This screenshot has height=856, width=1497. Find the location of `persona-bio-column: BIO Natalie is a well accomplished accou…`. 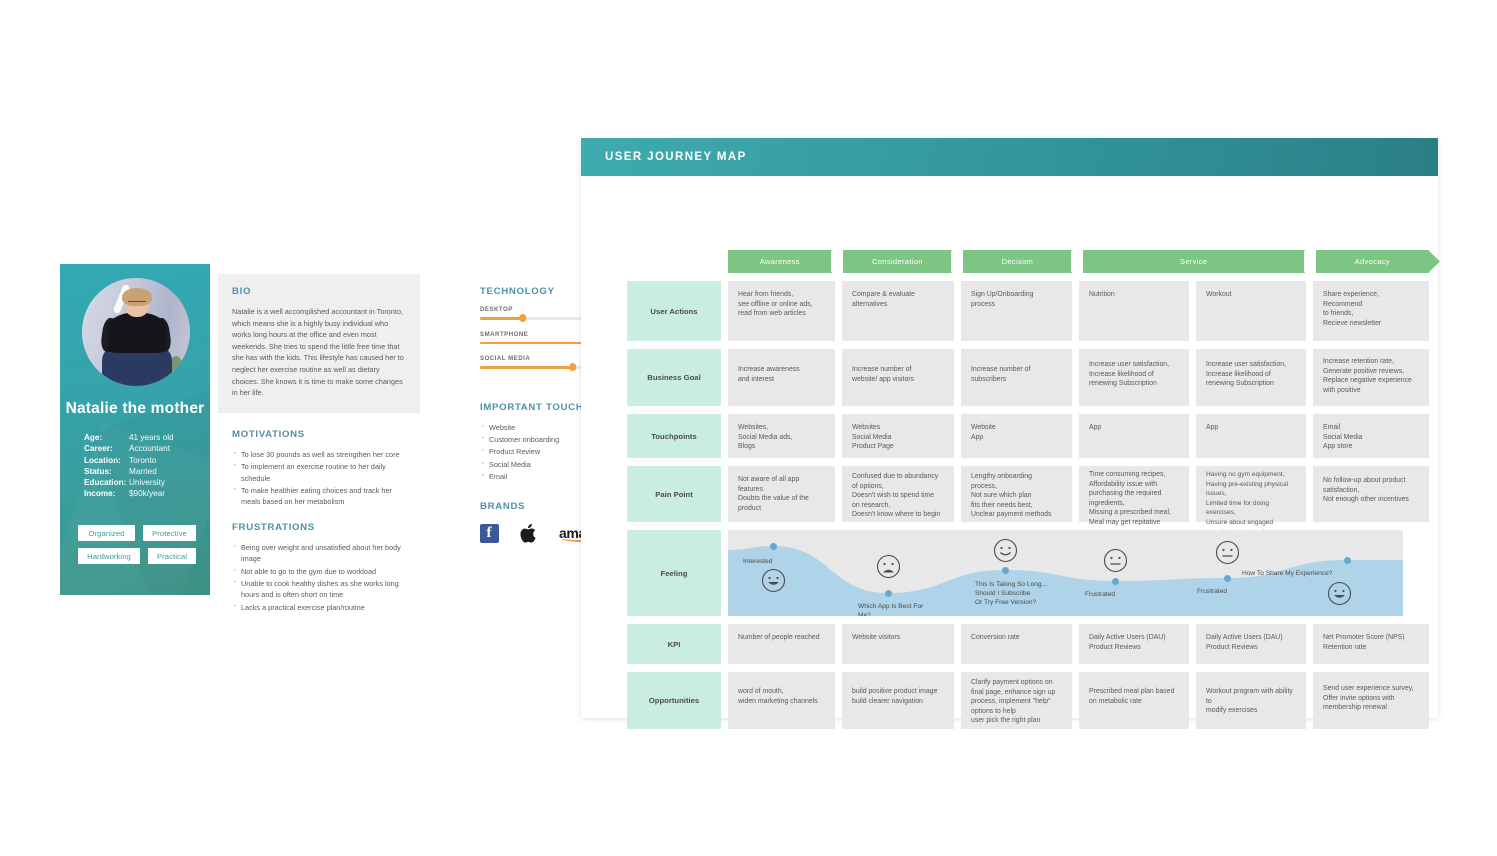

persona-bio-column: BIO Natalie is a well accomplished accou… is located at coordinates (315, 438).